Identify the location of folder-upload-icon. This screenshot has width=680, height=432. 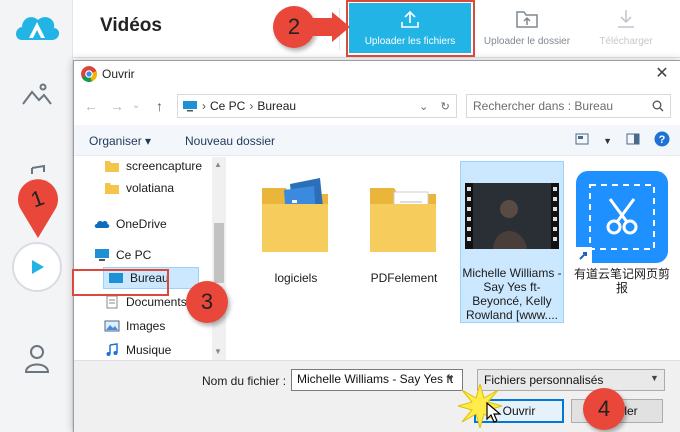
(527, 19).